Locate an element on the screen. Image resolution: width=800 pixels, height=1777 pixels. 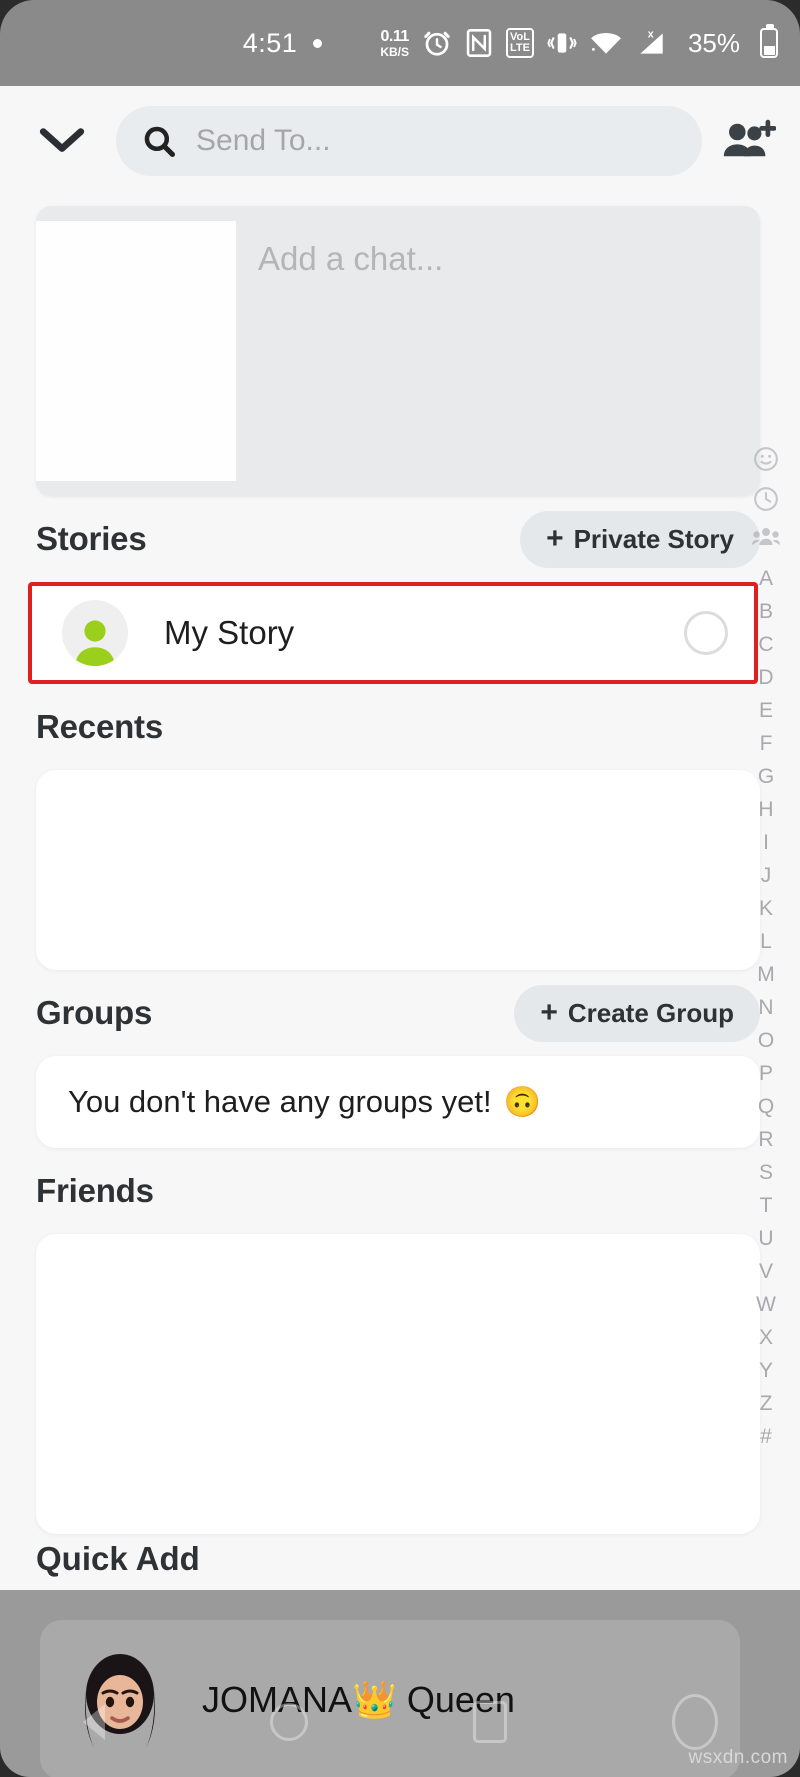
alpha-letter: G is located at coordinates (766, 776).